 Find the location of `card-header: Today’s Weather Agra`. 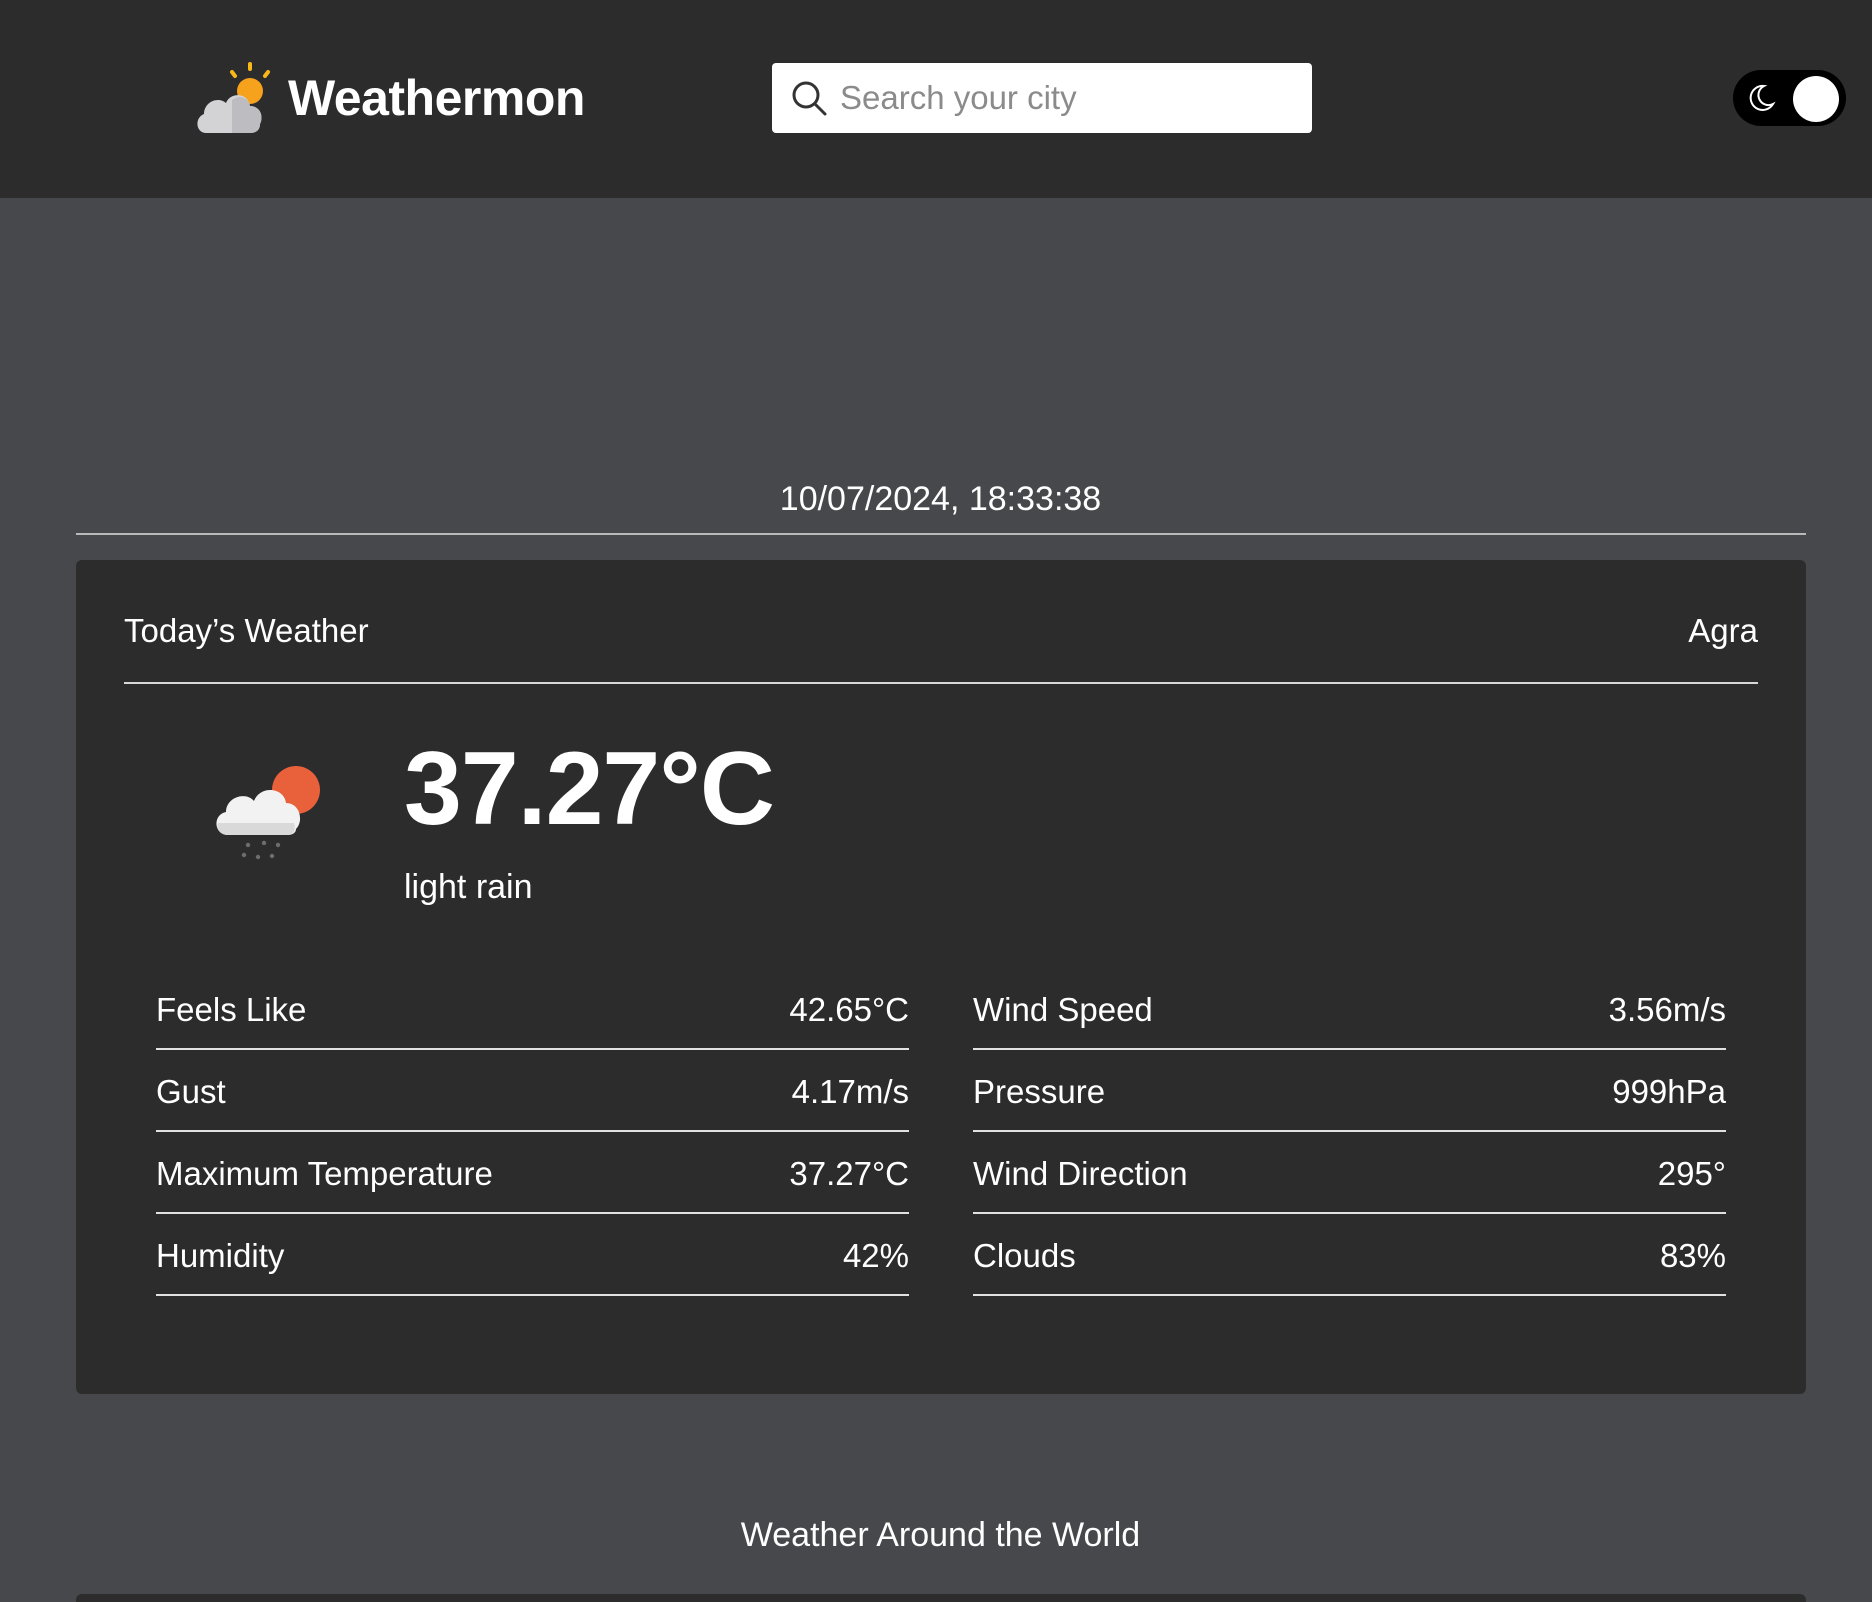

card-header: Today’s Weather Agra is located at coordinates (941, 647).